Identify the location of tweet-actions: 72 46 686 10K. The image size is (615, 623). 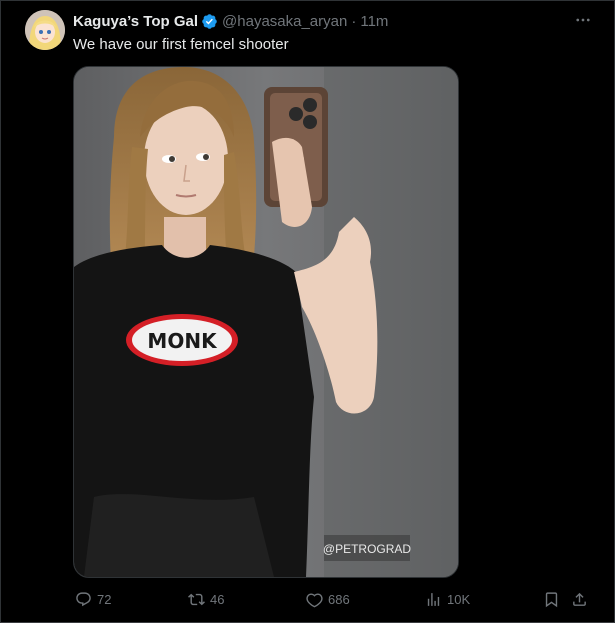
(334, 599).